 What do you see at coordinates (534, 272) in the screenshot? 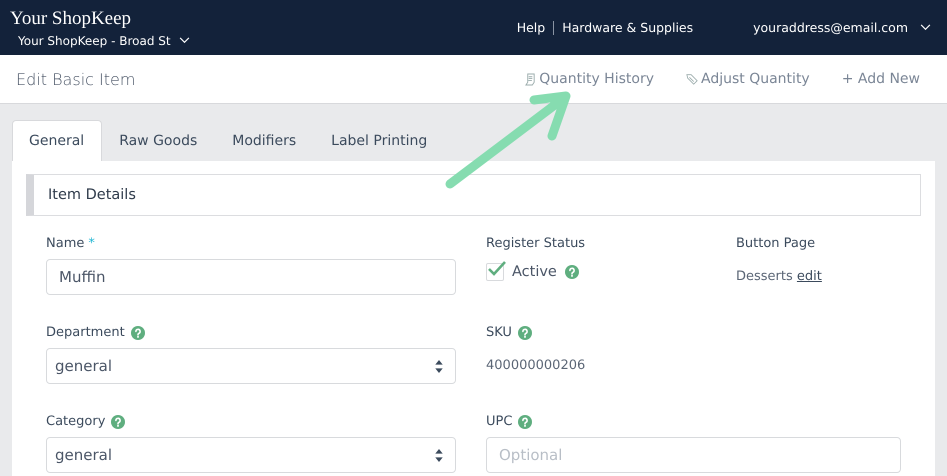
I see `checkbox-label: Active` at bounding box center [534, 272].